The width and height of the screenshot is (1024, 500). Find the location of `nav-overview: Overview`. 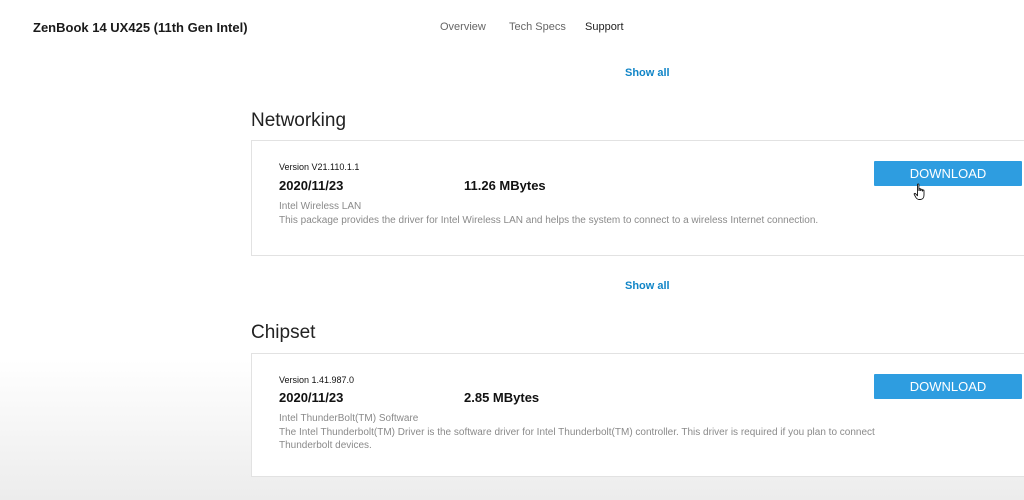

nav-overview: Overview is located at coordinates (463, 27).